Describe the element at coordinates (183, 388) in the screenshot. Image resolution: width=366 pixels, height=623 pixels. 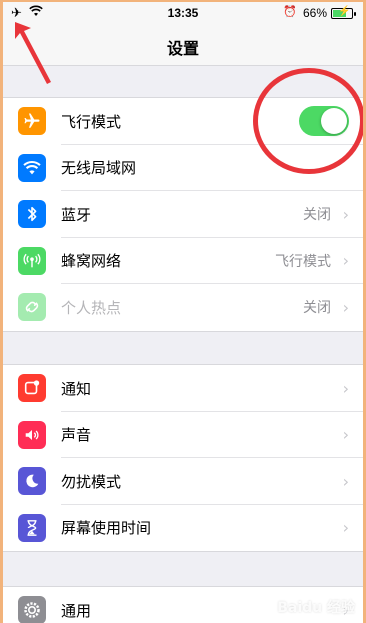
I see `settings-row-notifications: 通知 ›` at that location.